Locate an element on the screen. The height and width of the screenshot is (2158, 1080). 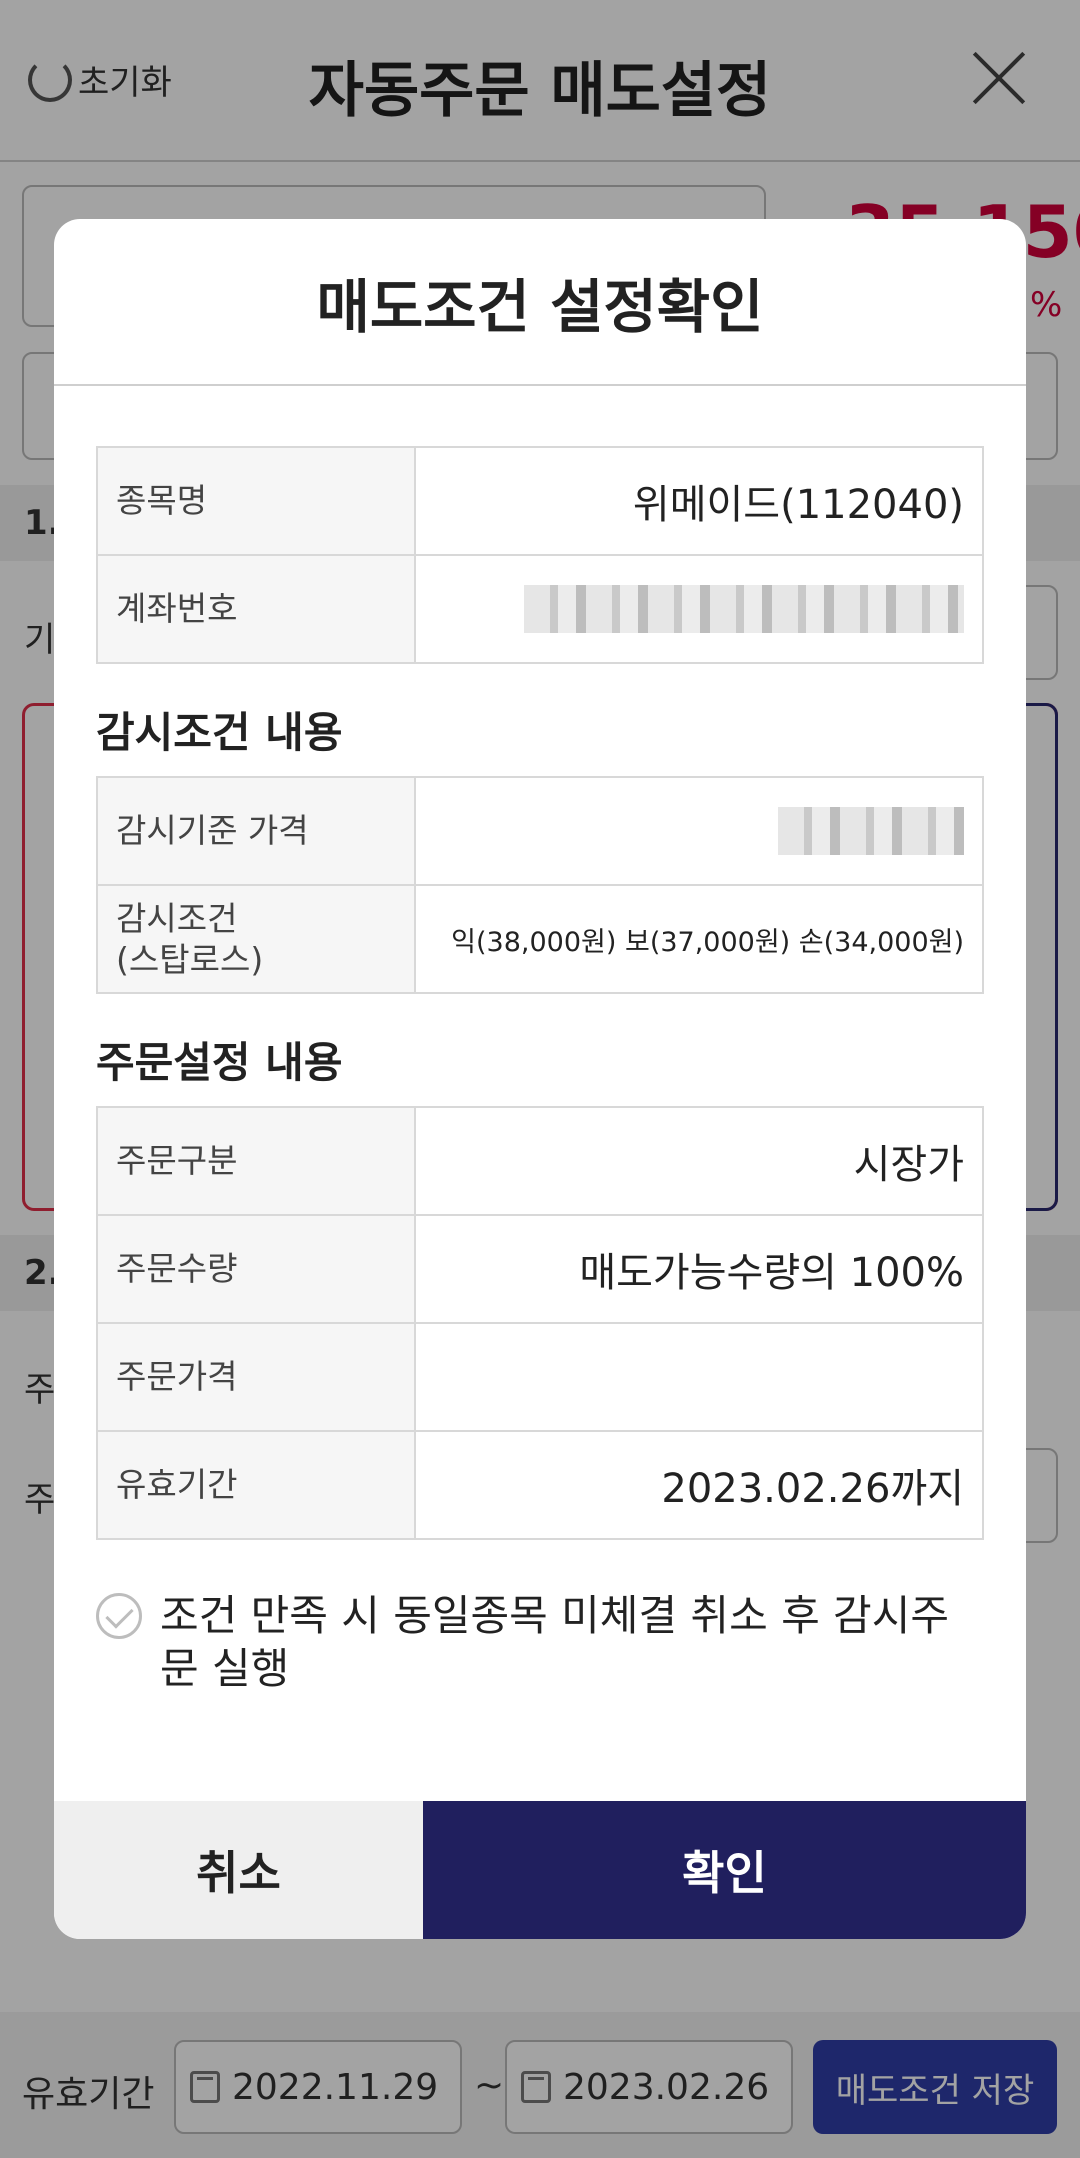
order-quantity-label: 주문수량 is located at coordinates (257, 1269).